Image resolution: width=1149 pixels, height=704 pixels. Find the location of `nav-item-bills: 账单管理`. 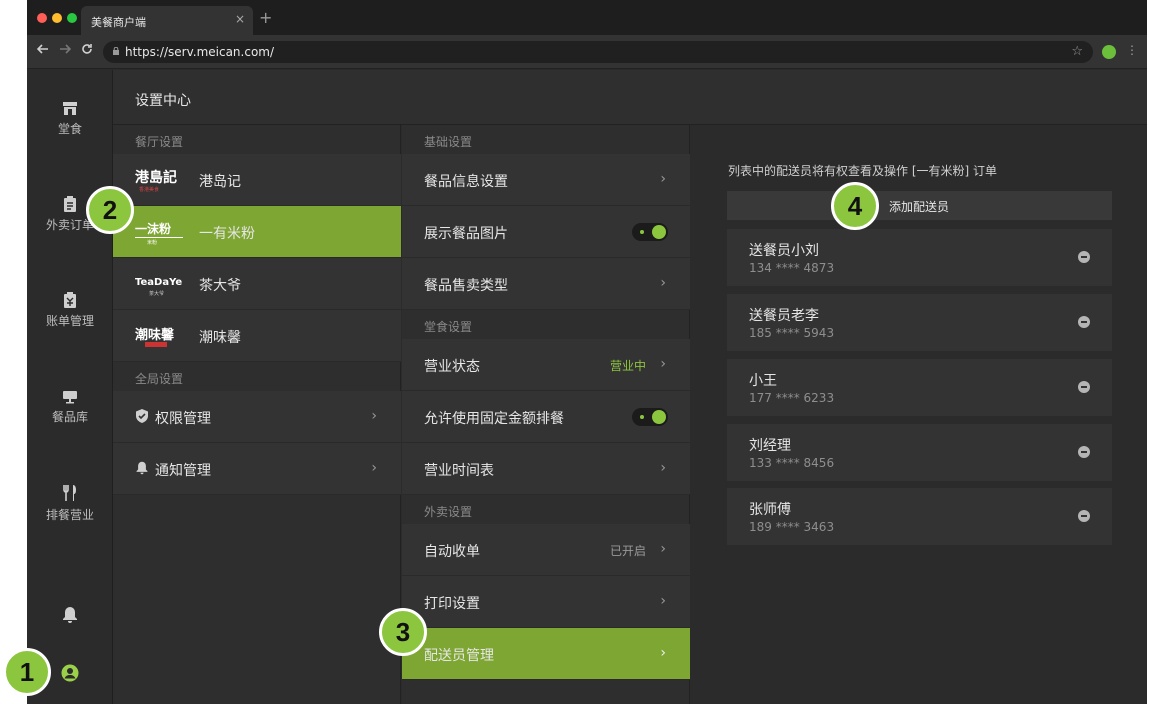

nav-item-bills: 账单管理 is located at coordinates (70, 310).